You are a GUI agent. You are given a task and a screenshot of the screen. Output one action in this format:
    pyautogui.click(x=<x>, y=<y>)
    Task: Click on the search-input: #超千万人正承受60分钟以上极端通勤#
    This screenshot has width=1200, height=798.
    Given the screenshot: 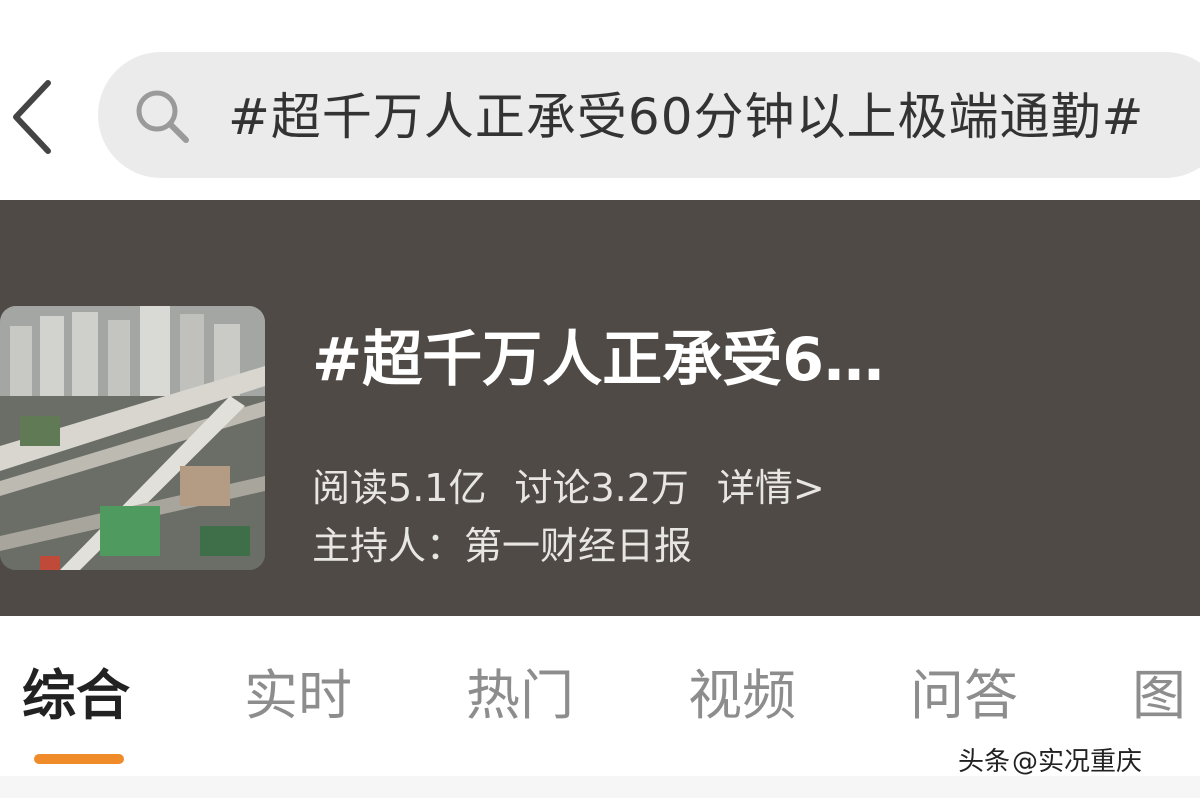 What is the action you would take?
    pyautogui.click(x=714, y=117)
    